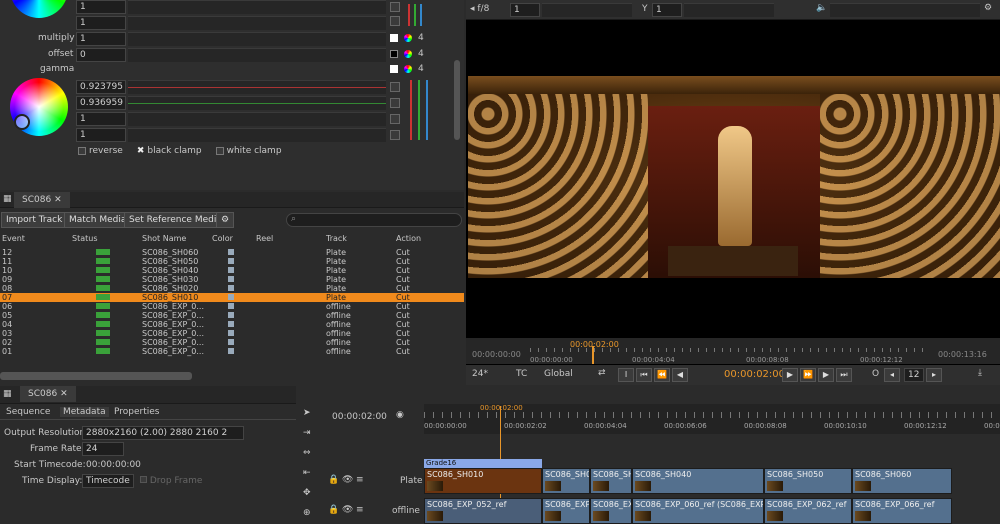  I want to click on y-slider, so click(729, 10).